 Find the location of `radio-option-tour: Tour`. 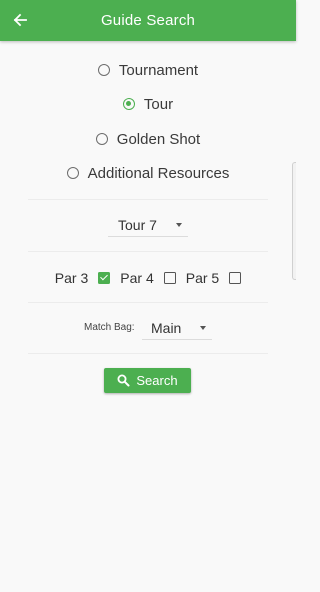

radio-option-tour: Tour is located at coordinates (148, 104).